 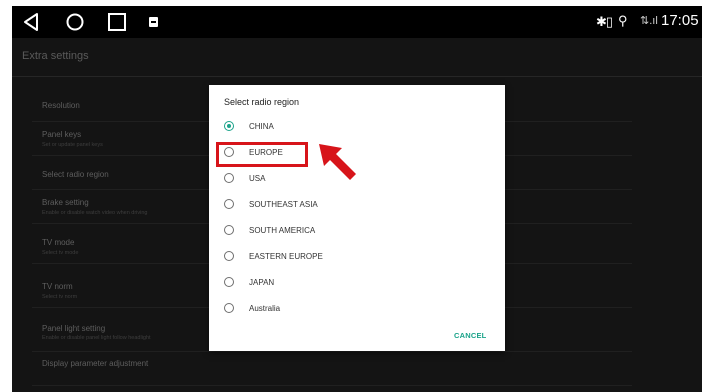 What do you see at coordinates (65, 202) in the screenshot?
I see `setting-title: Brake setting` at bounding box center [65, 202].